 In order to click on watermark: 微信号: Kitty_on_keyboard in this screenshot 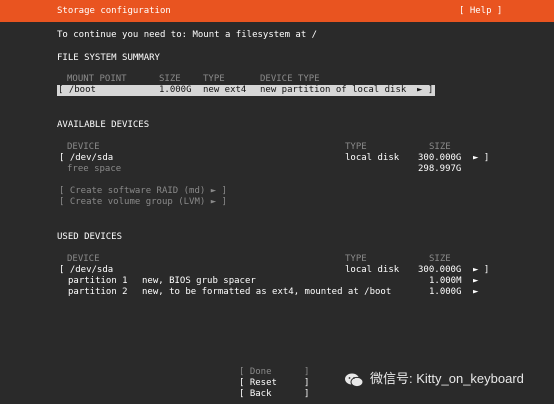, I will do `click(434, 379)`.